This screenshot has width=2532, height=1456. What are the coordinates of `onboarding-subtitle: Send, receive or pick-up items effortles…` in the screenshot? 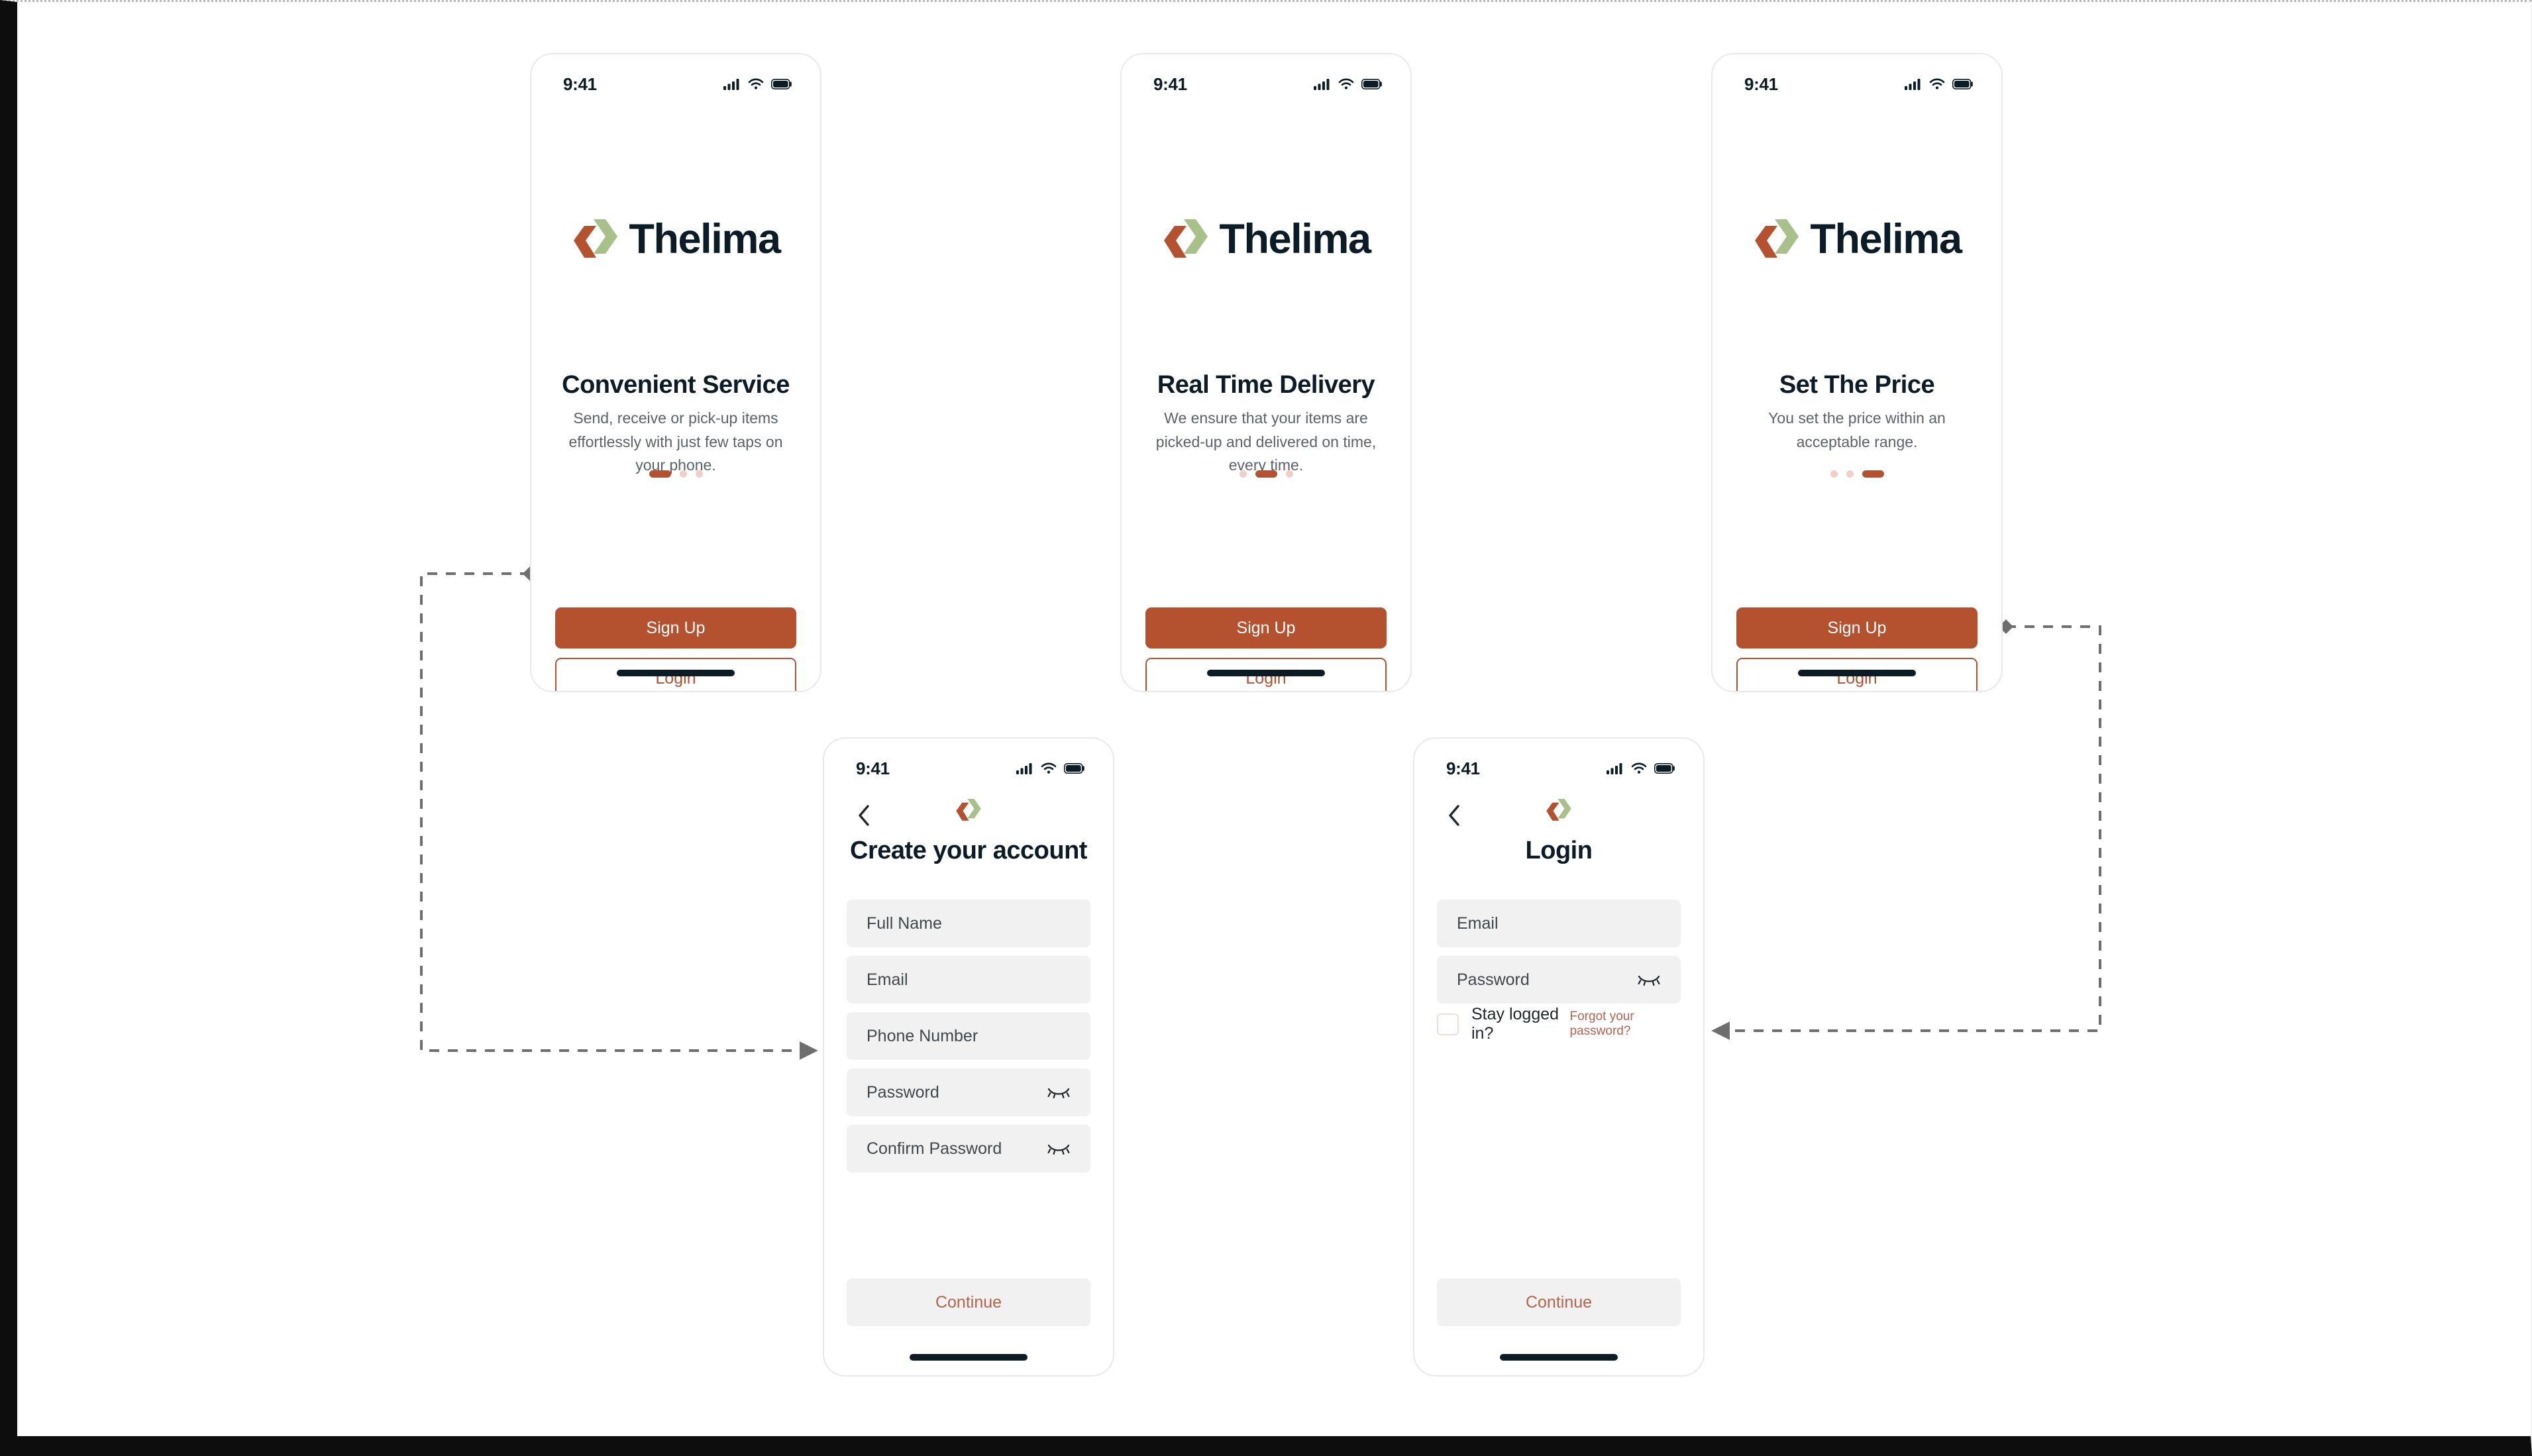 It's located at (676, 441).